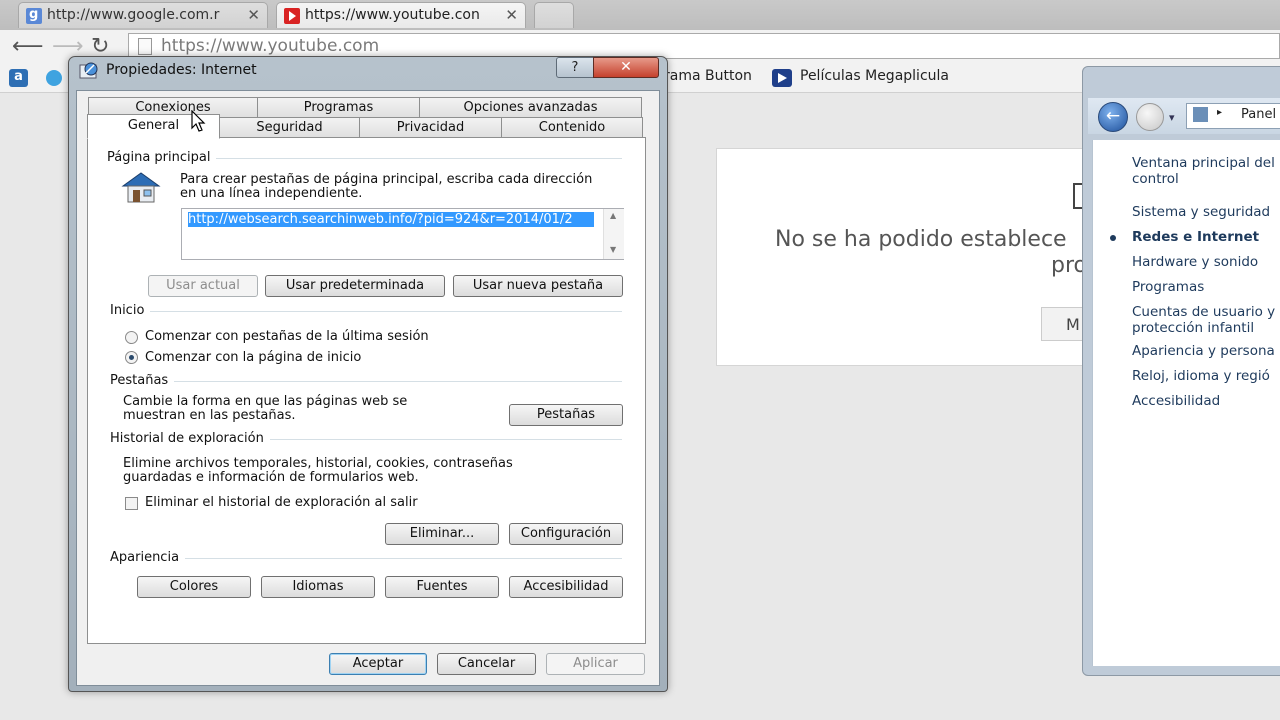 The width and height of the screenshot is (1280, 720). I want to click on radio-home-page, so click(131, 357).